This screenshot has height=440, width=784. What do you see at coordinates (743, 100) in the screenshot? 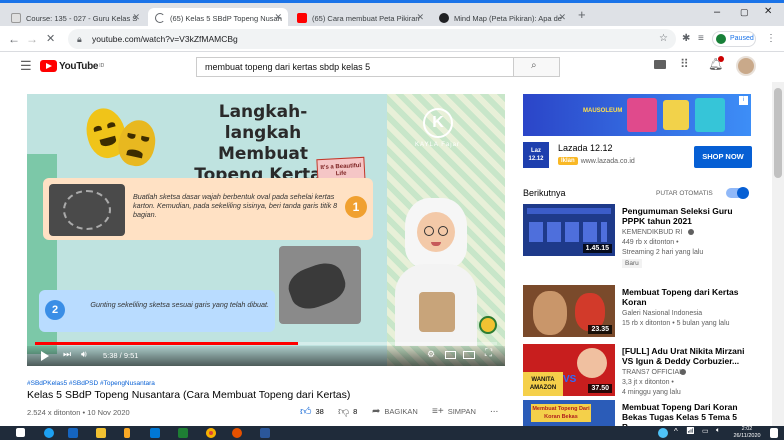
I see `ad-info-icon: i` at bounding box center [743, 100].